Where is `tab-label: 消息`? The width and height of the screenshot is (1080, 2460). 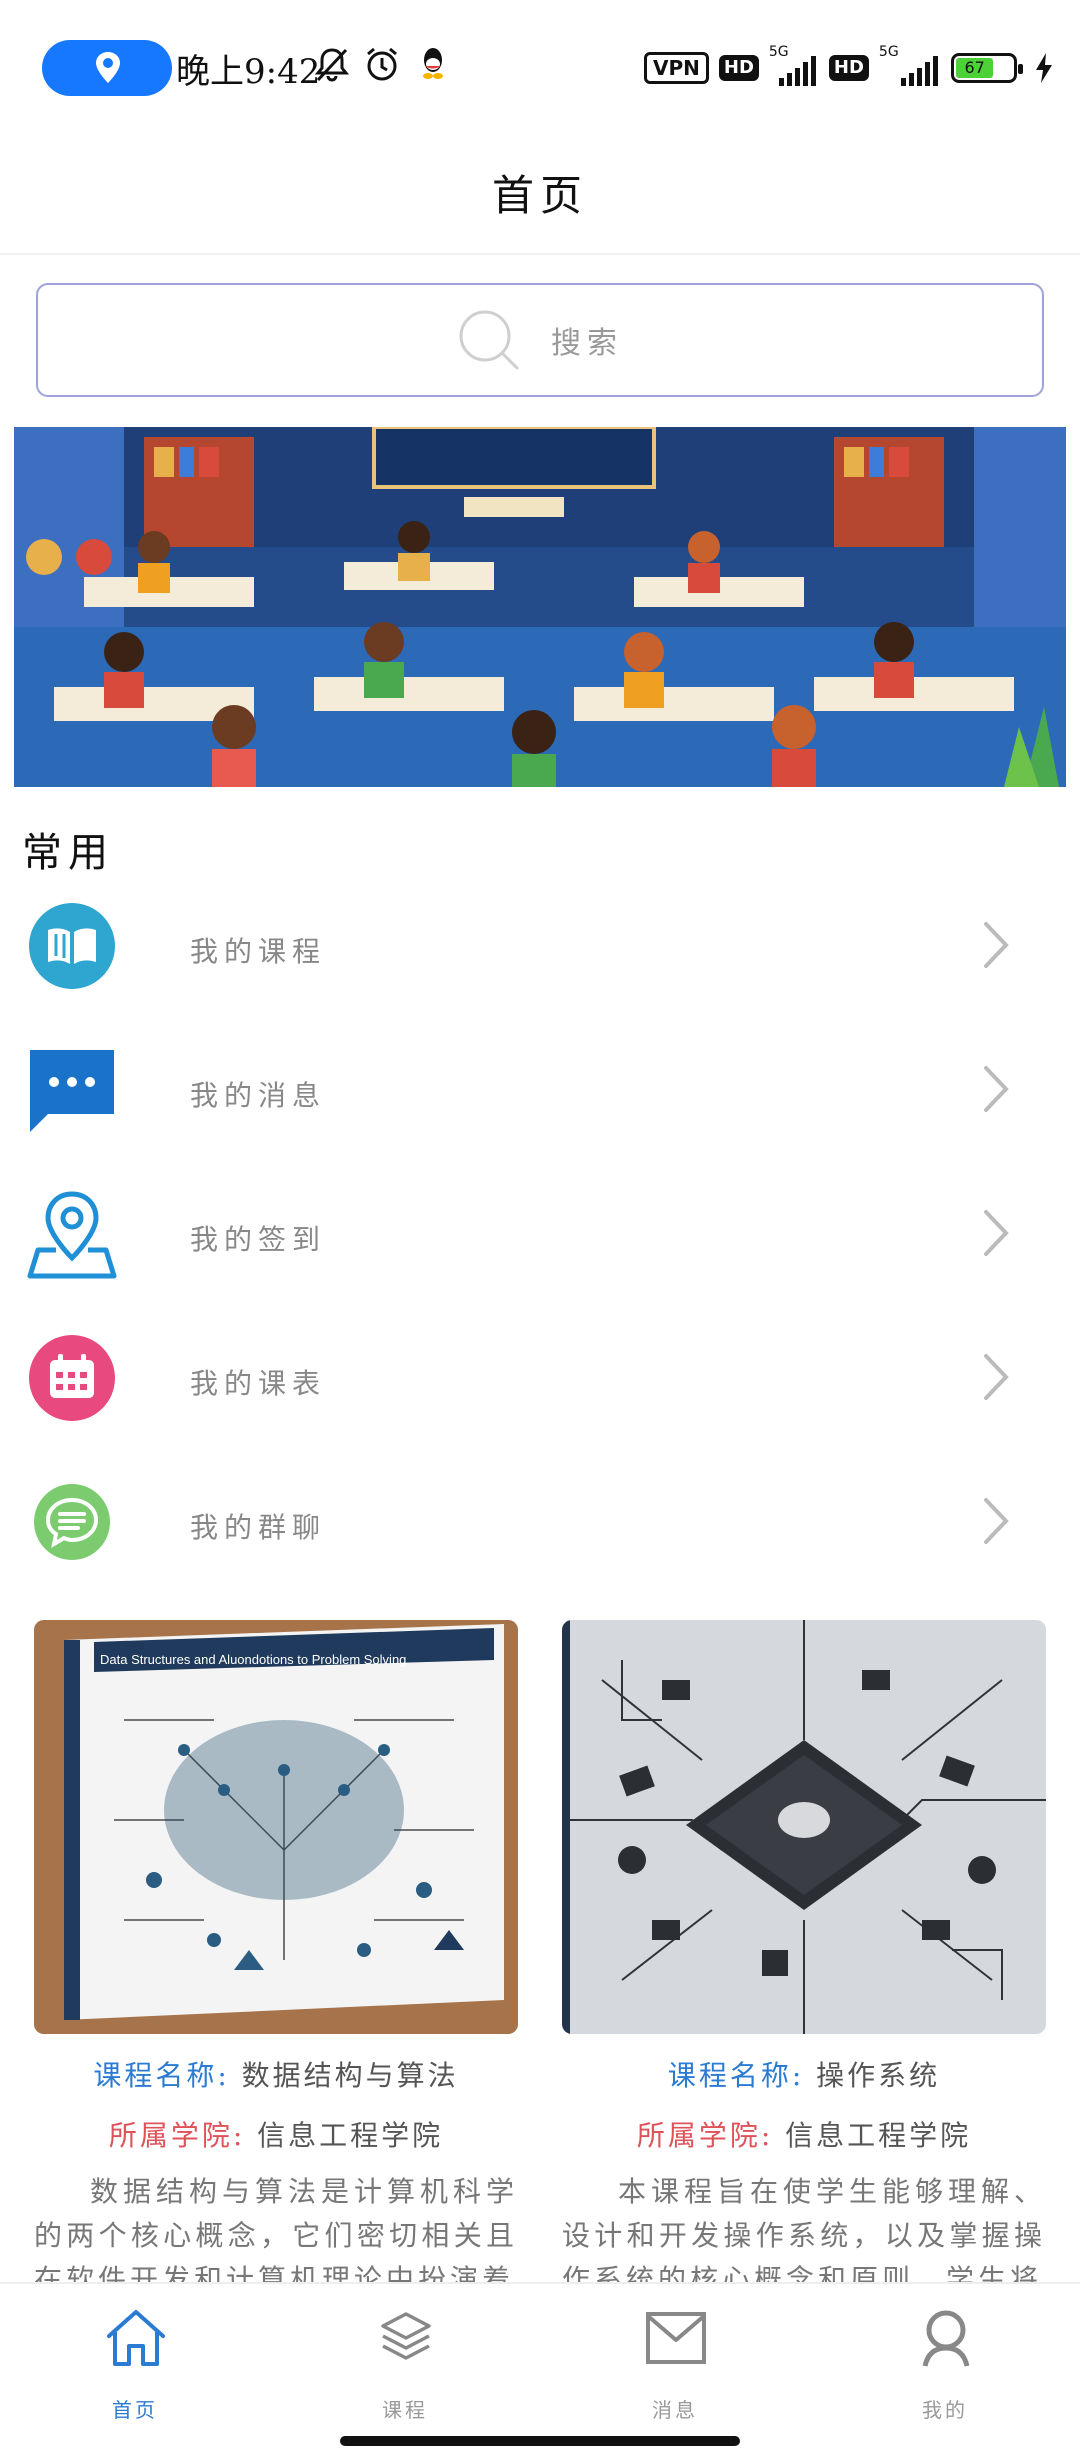
tab-label: 消息 is located at coordinates (675, 2410).